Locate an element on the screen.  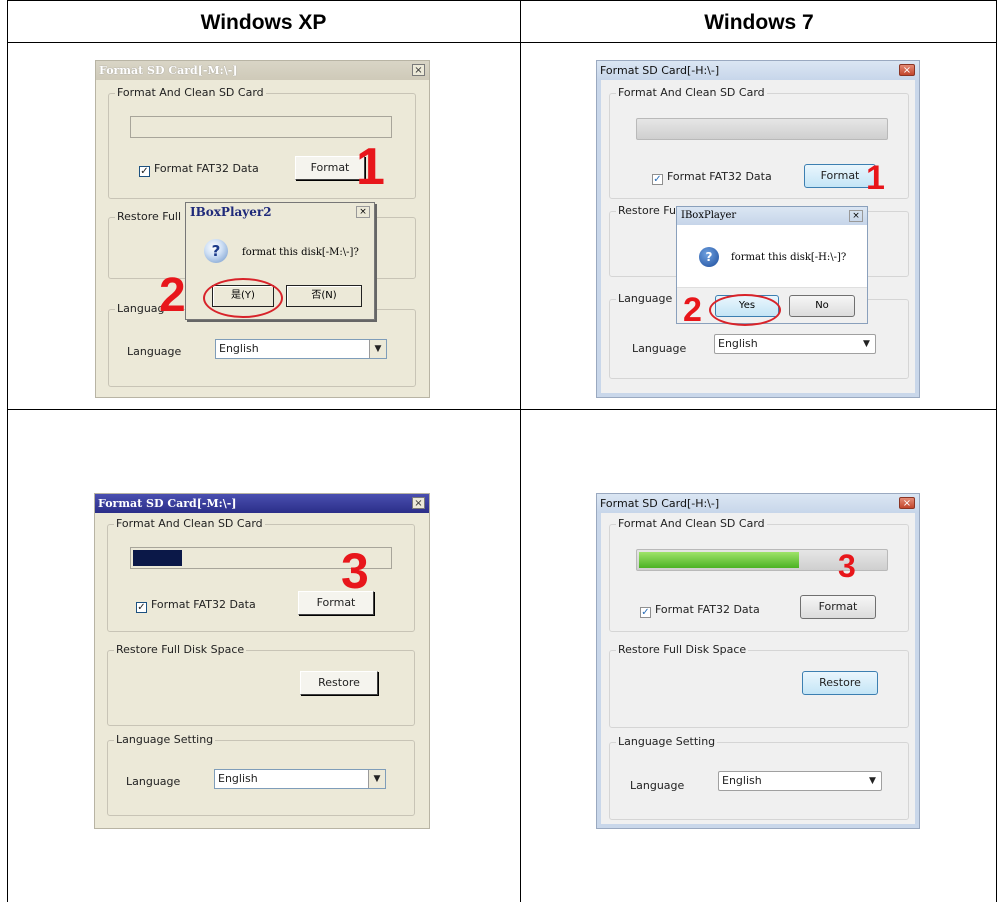
dialog-title: IBoxPlayer2 is located at coordinates (280, 212).